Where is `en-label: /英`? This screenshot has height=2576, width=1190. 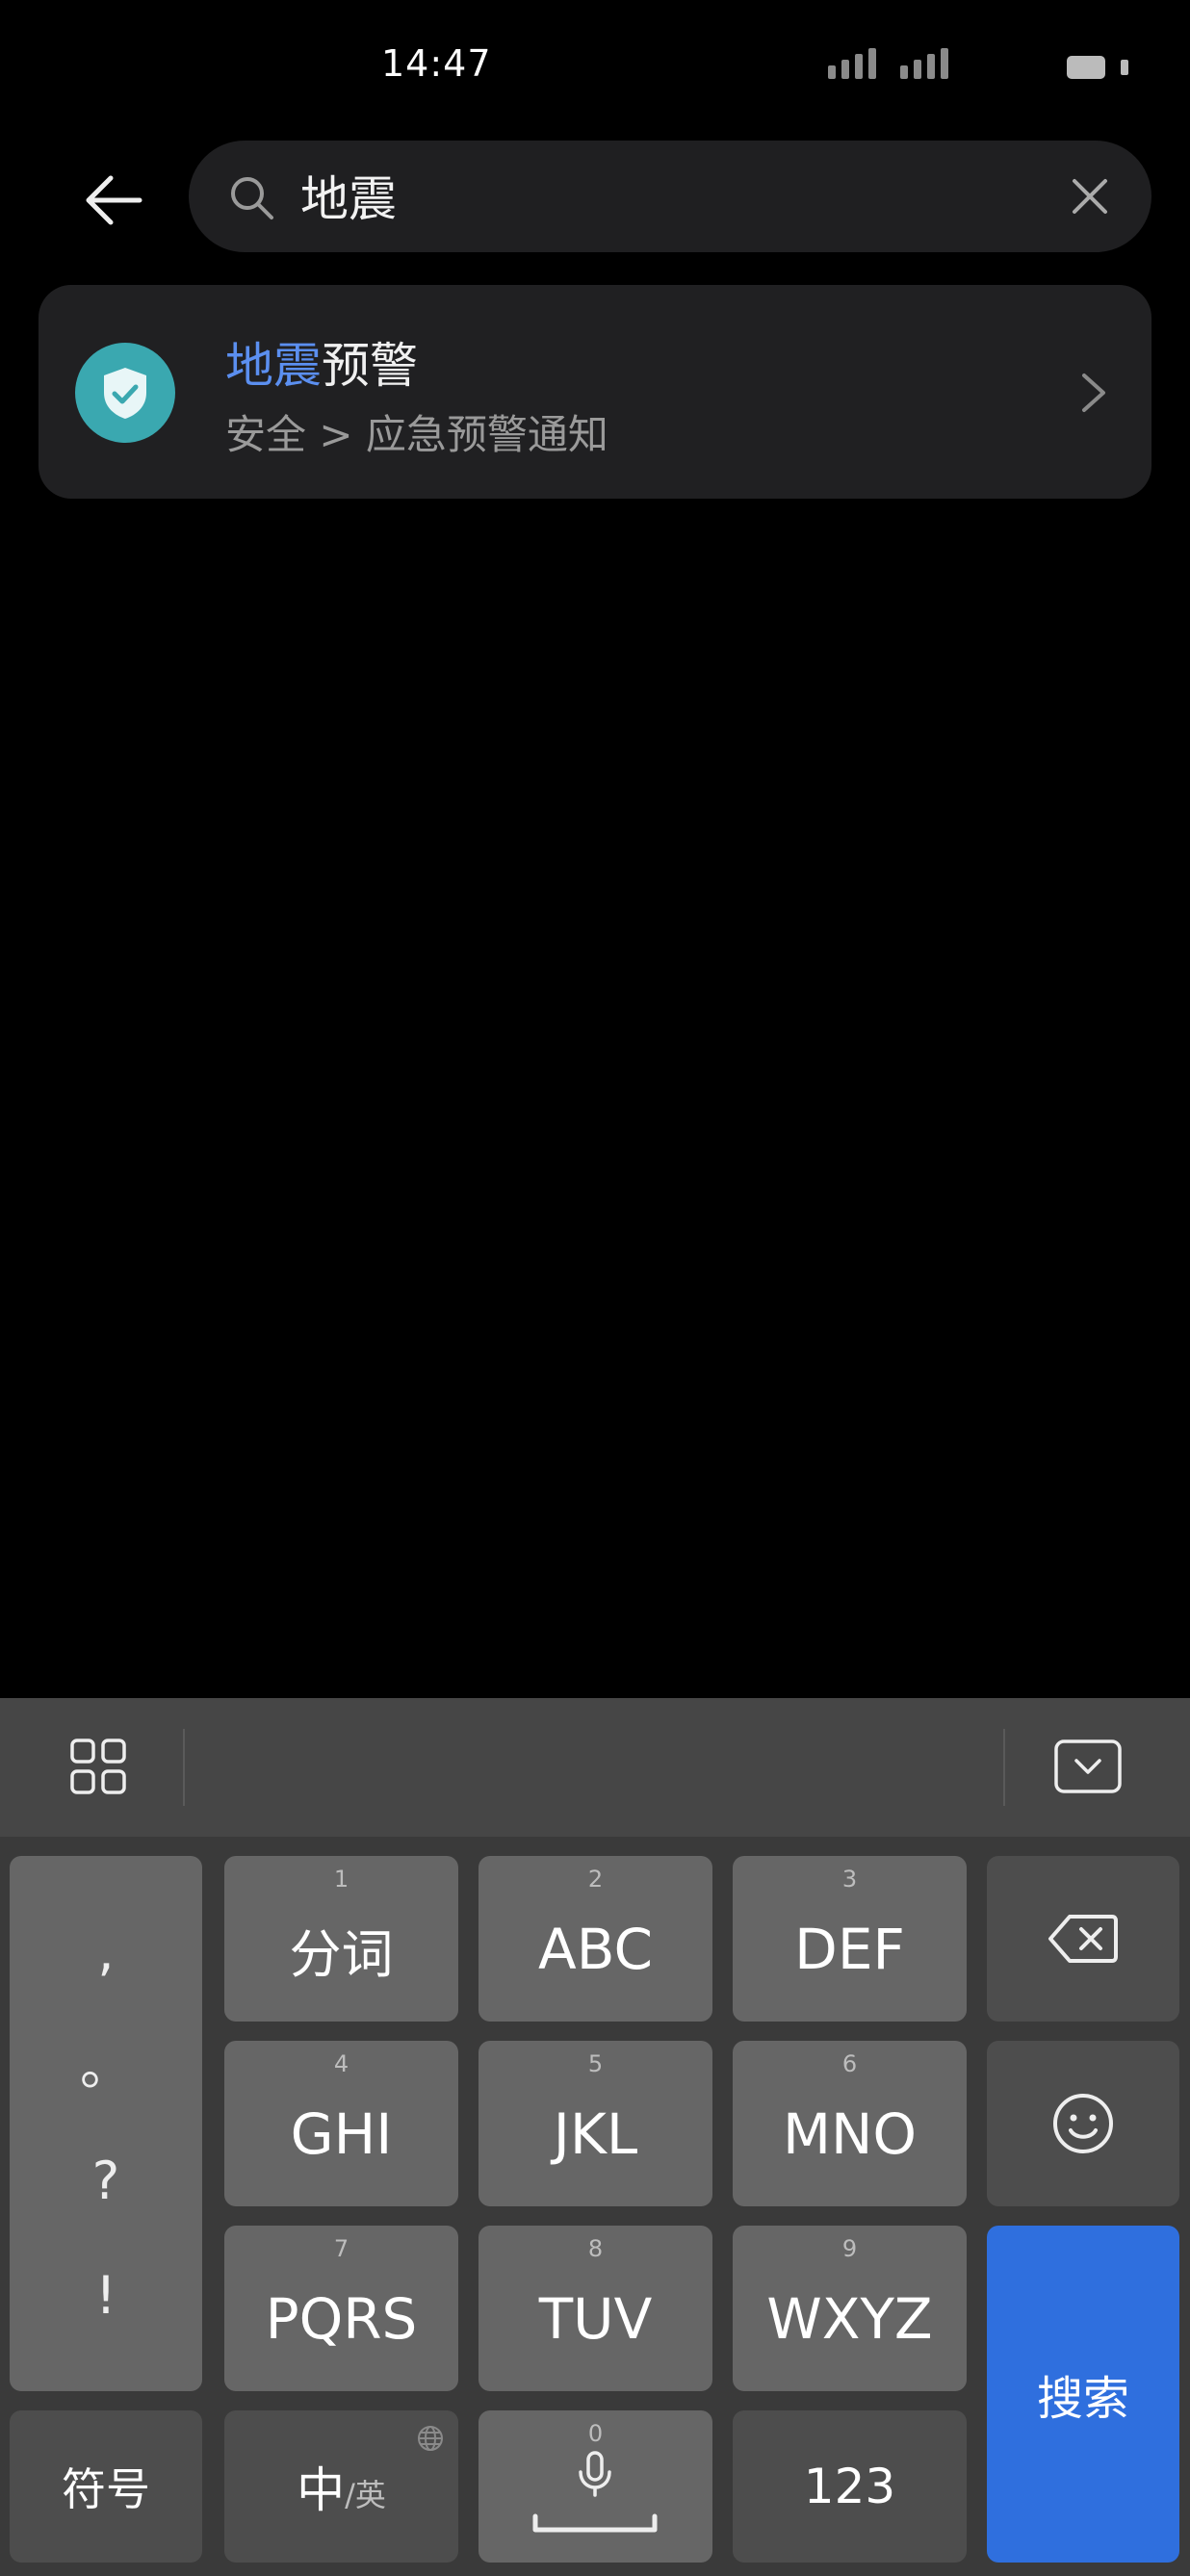
en-label: /英 is located at coordinates (365, 2495).